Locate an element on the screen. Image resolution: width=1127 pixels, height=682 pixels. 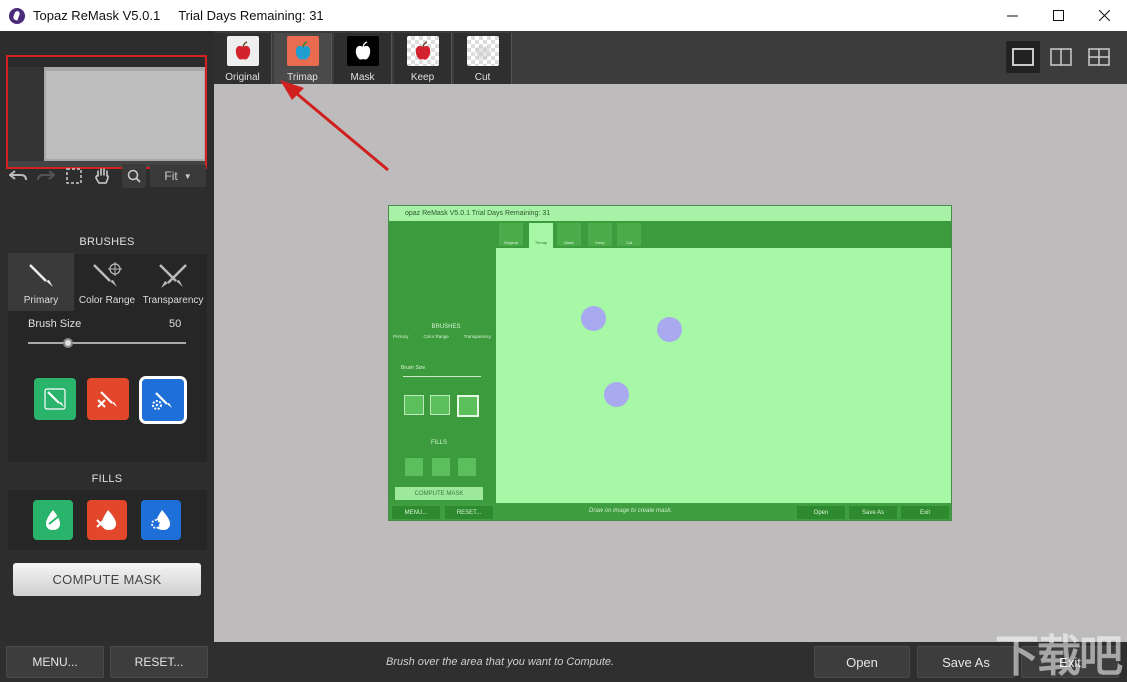
keep-brush-button is located at coordinates (55, 399).